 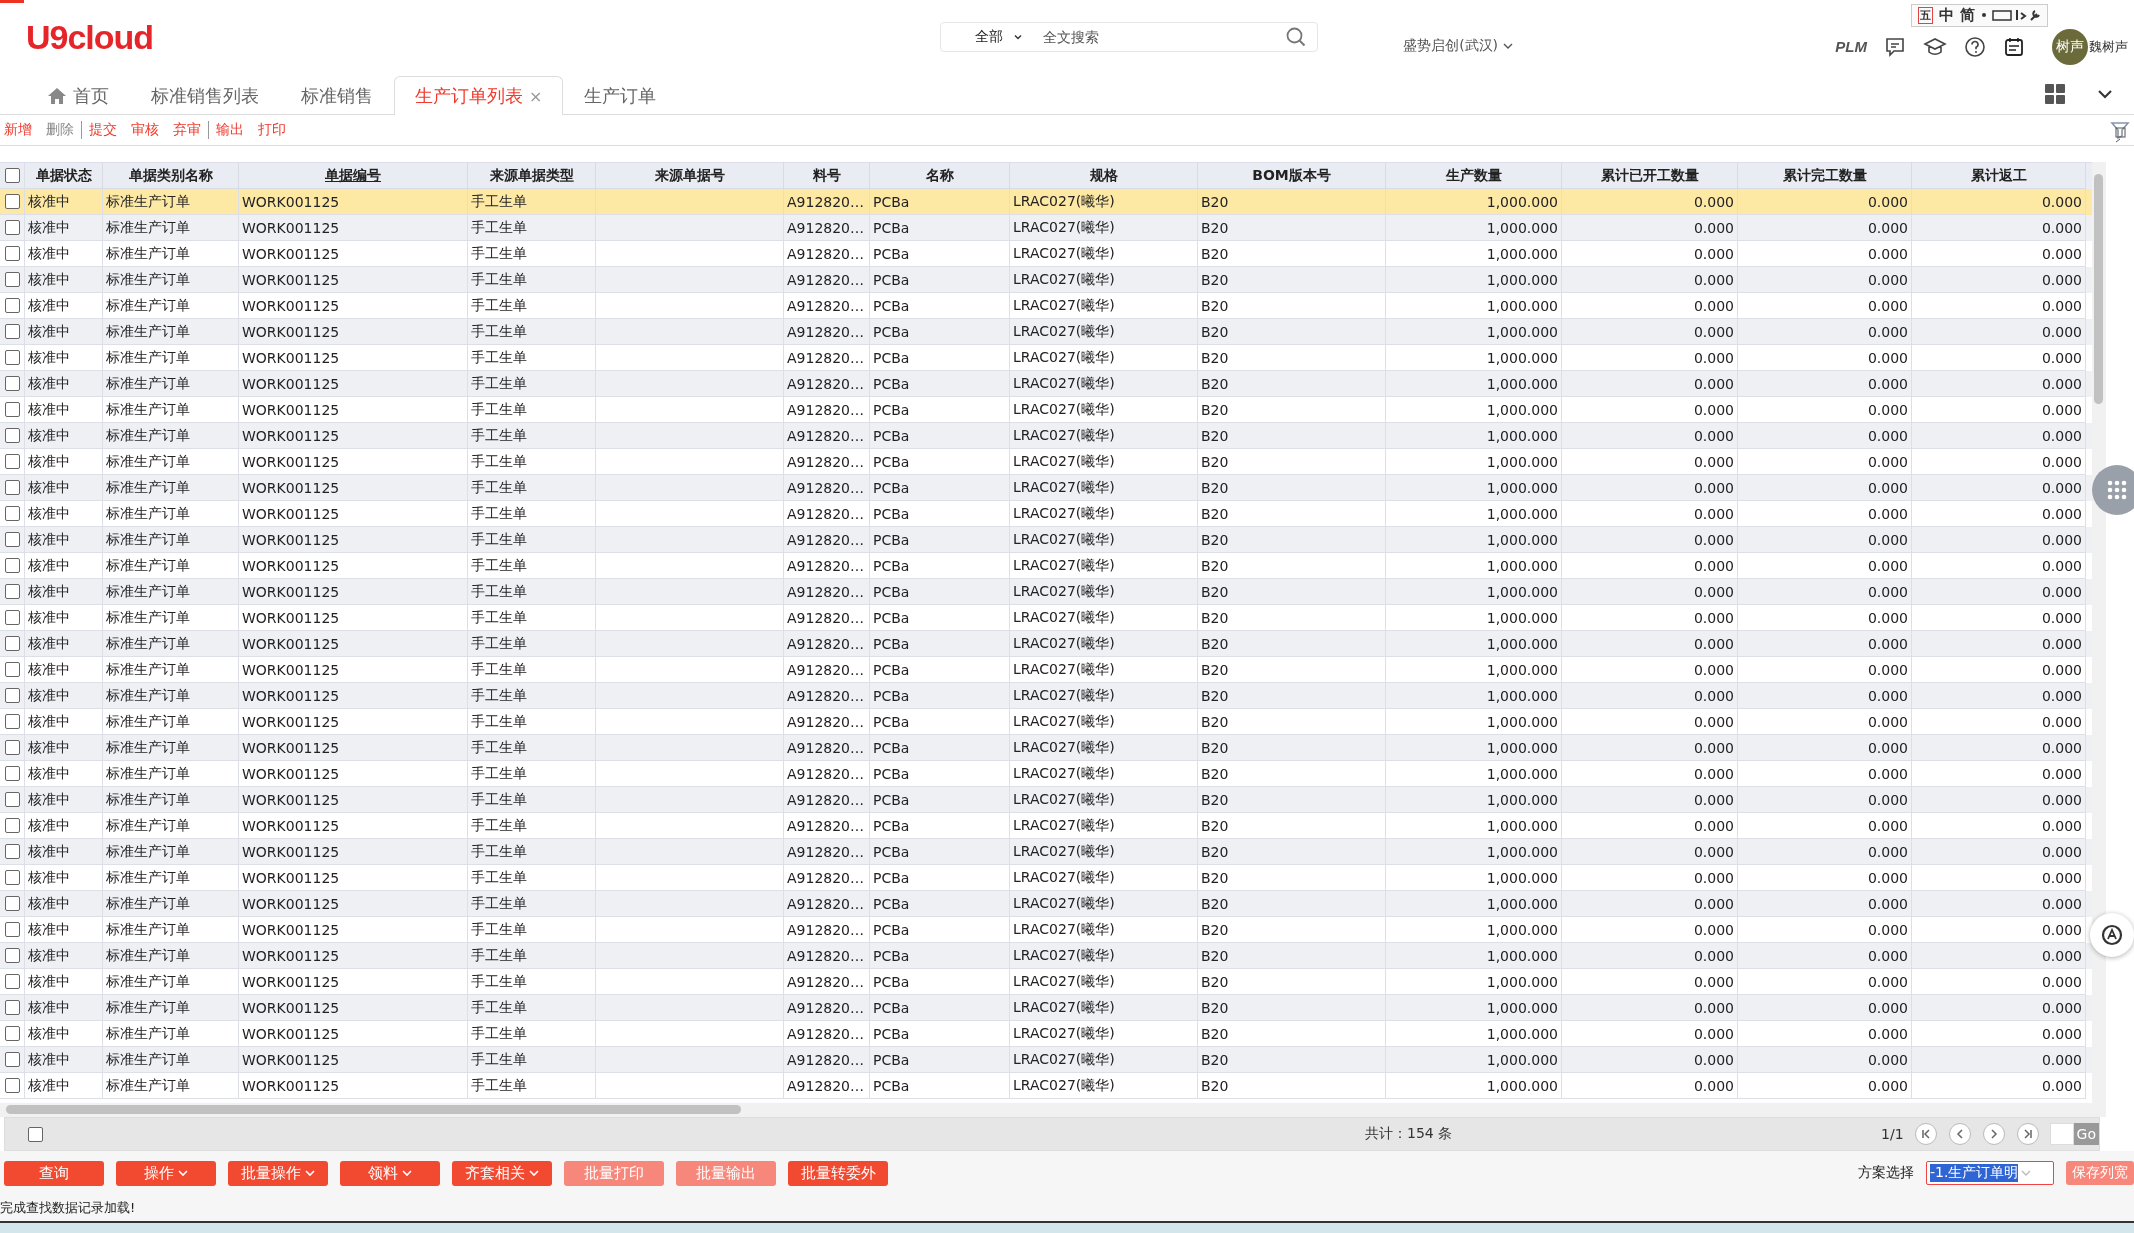 What do you see at coordinates (1967, 15) in the screenshot?
I see `ime-label: 简` at bounding box center [1967, 15].